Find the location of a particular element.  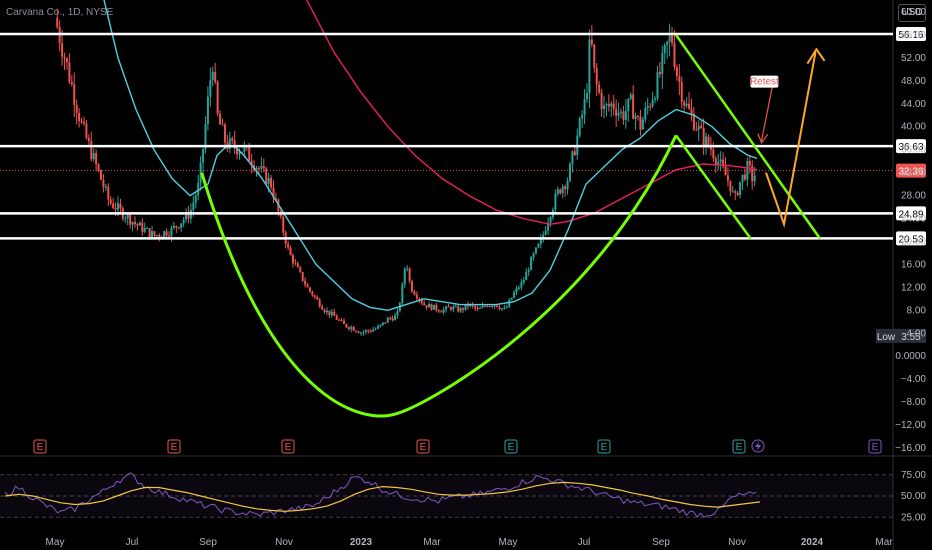

time-tick-label: Jul is located at coordinates (584, 542).